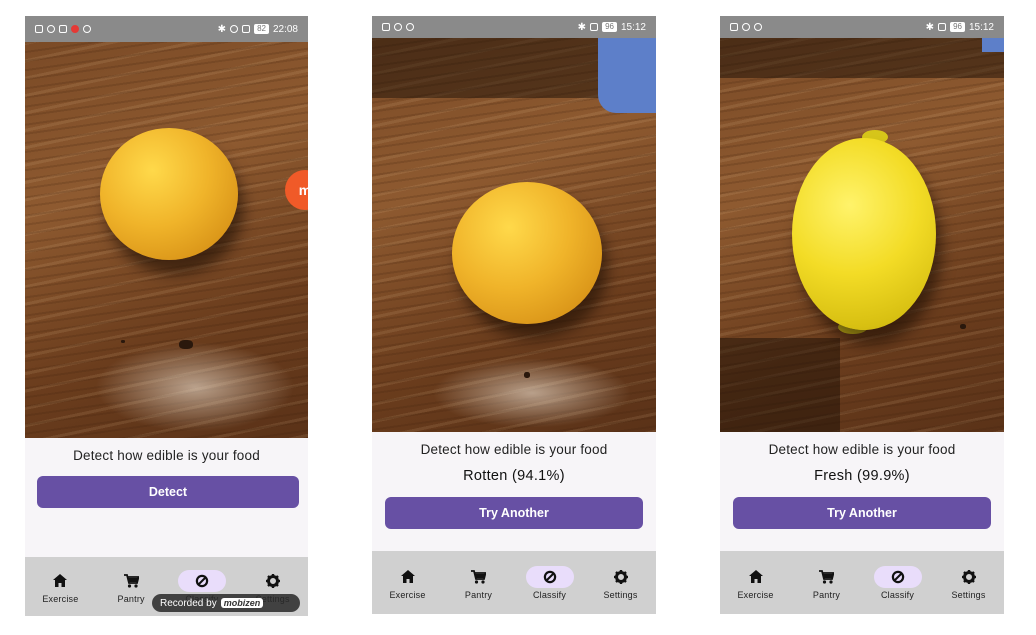  What do you see at coordinates (285, 29) in the screenshot?
I see `clock: 22:08` at bounding box center [285, 29].